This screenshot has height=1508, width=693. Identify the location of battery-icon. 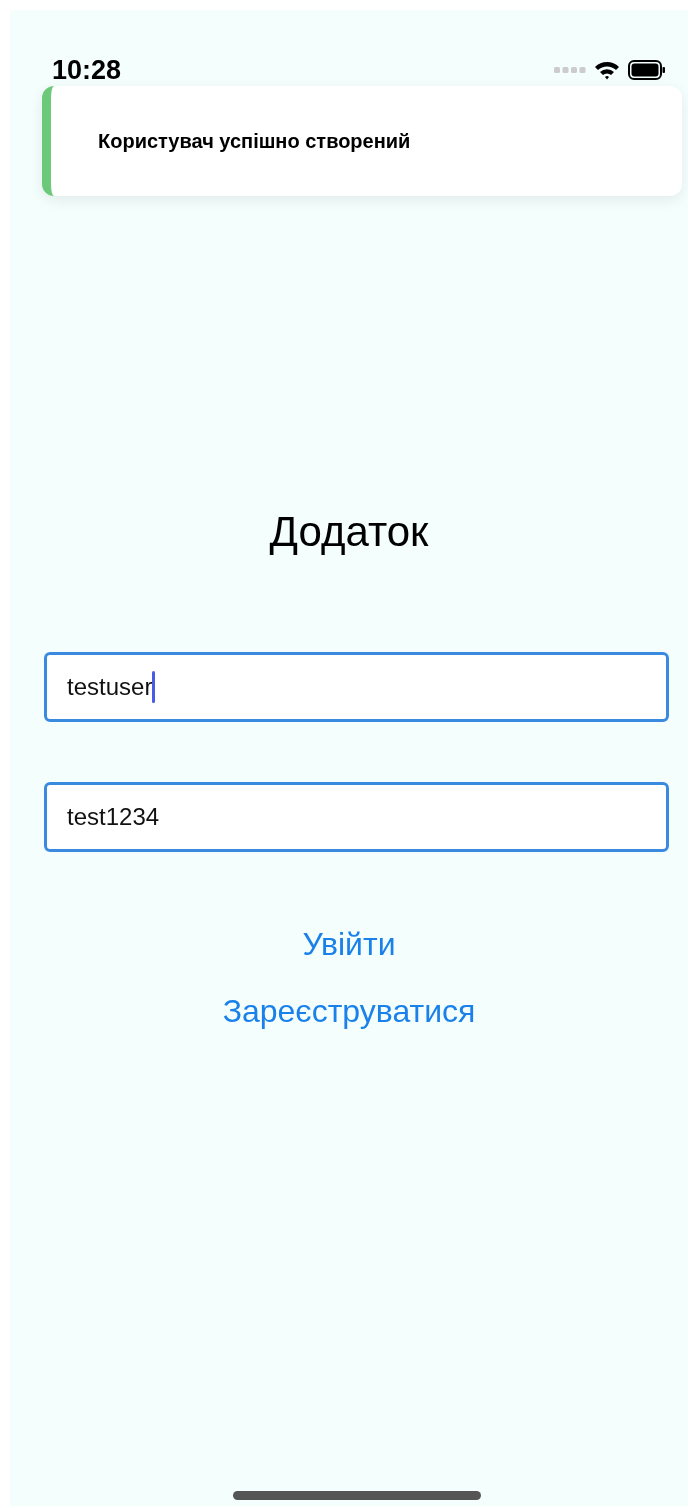
(647, 70).